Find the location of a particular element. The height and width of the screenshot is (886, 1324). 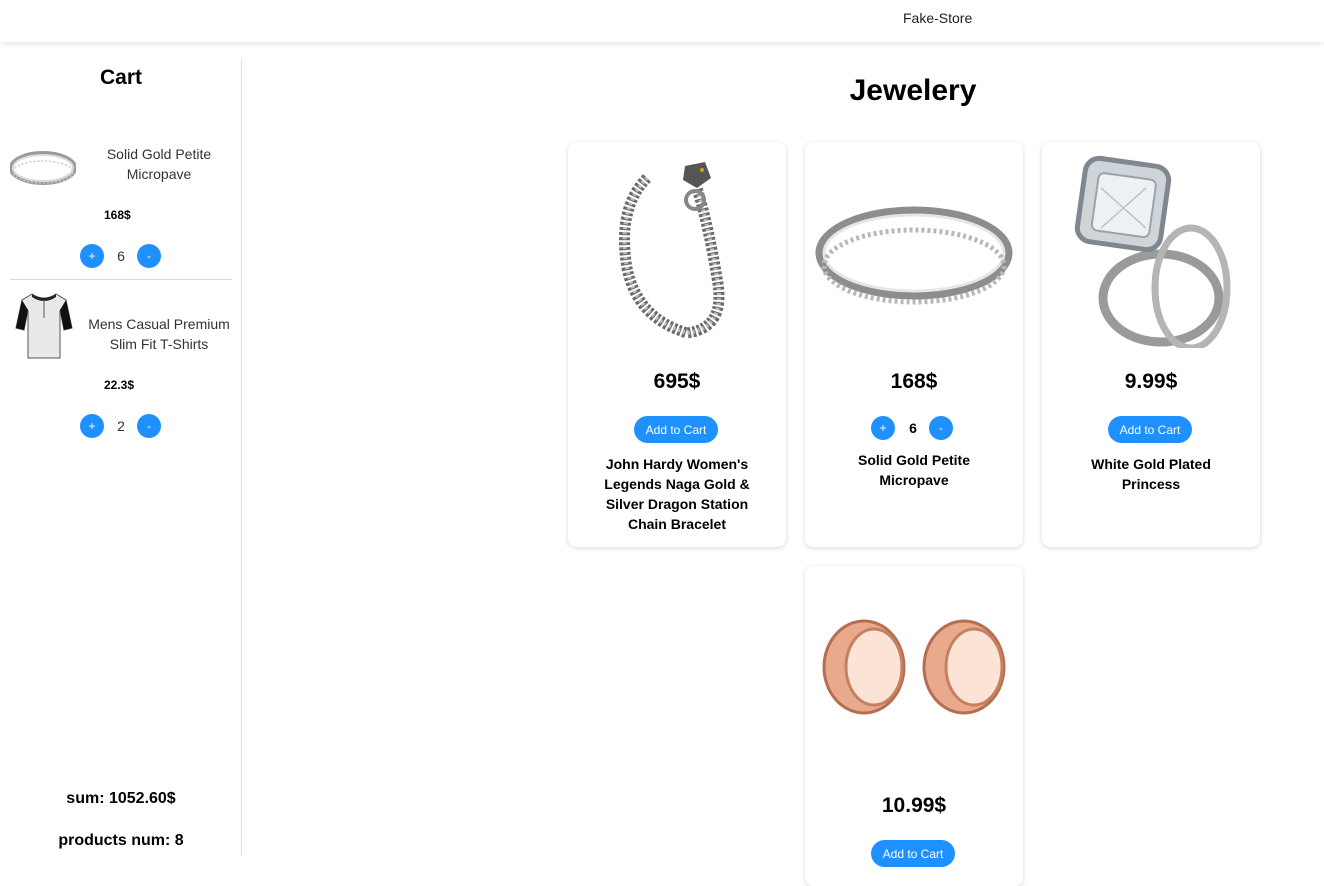

bracelet-icon is located at coordinates (672, 250).